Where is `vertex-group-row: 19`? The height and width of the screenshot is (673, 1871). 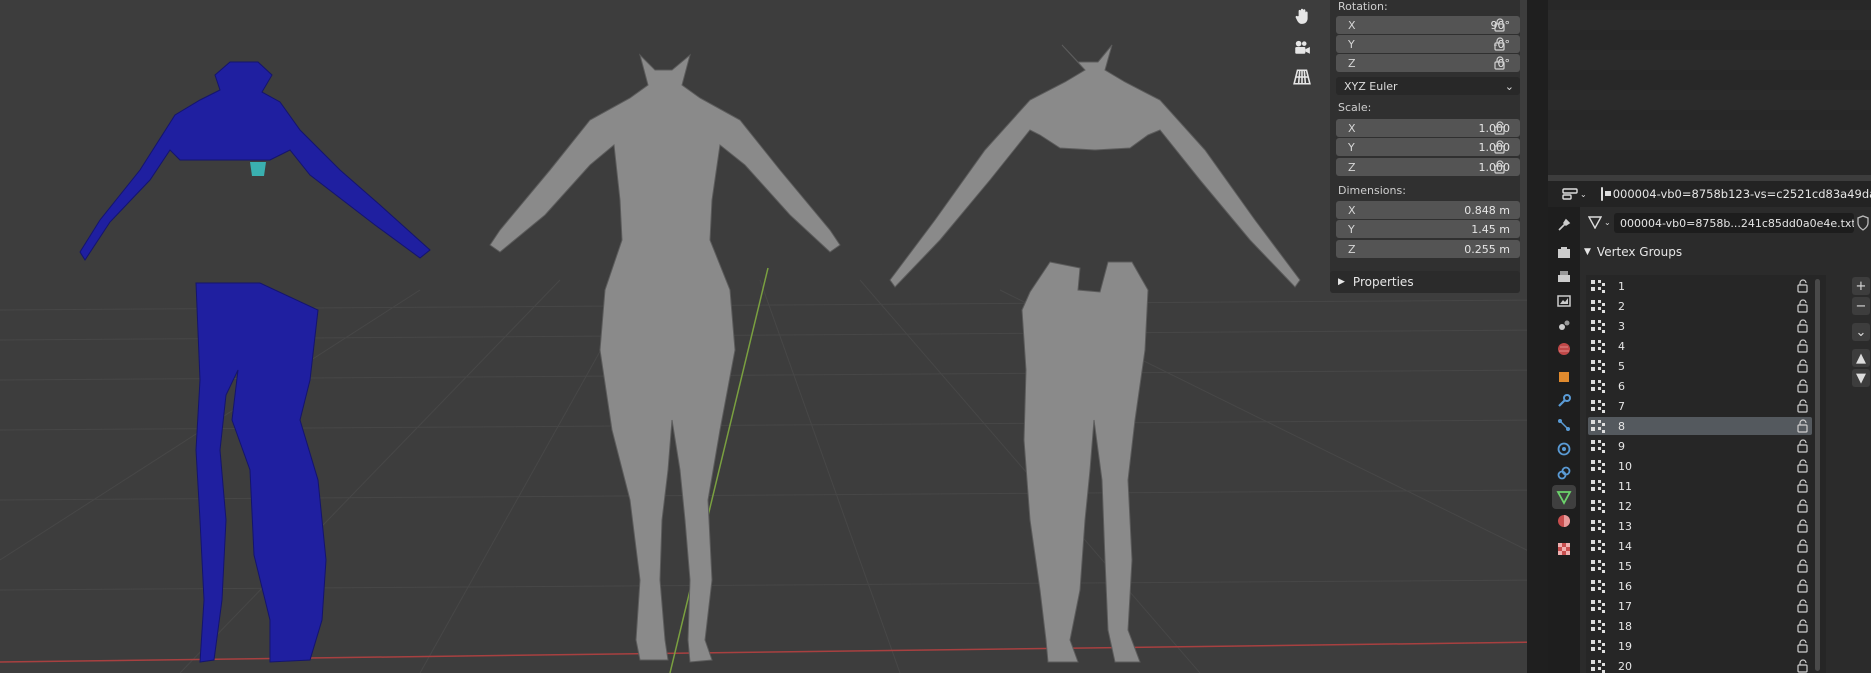 vertex-group-row: 19 is located at coordinates (1700, 646).